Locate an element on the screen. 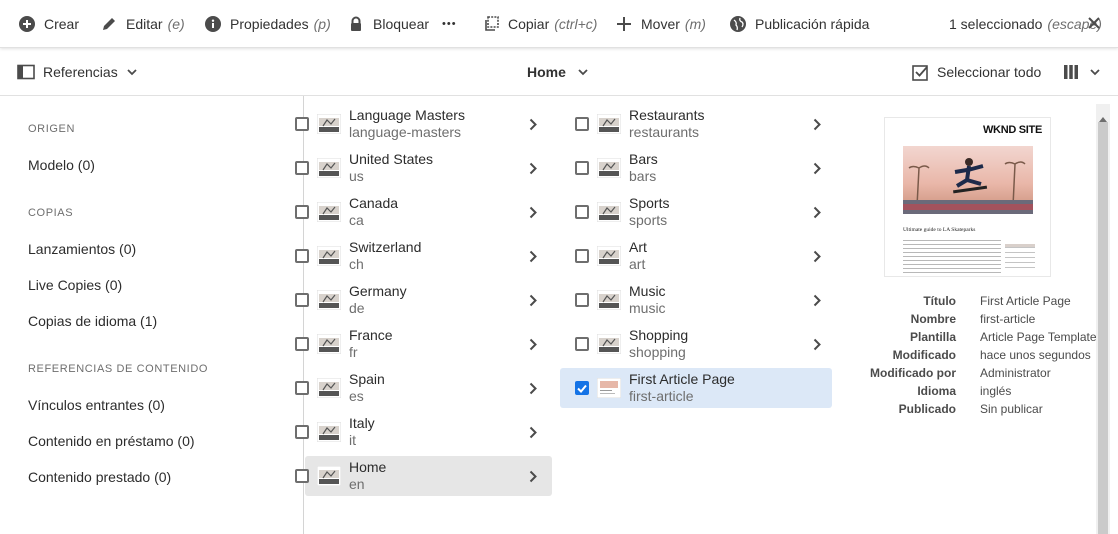 This screenshot has width=1118, height=534. row-checkbox-checked is located at coordinates (582, 388).